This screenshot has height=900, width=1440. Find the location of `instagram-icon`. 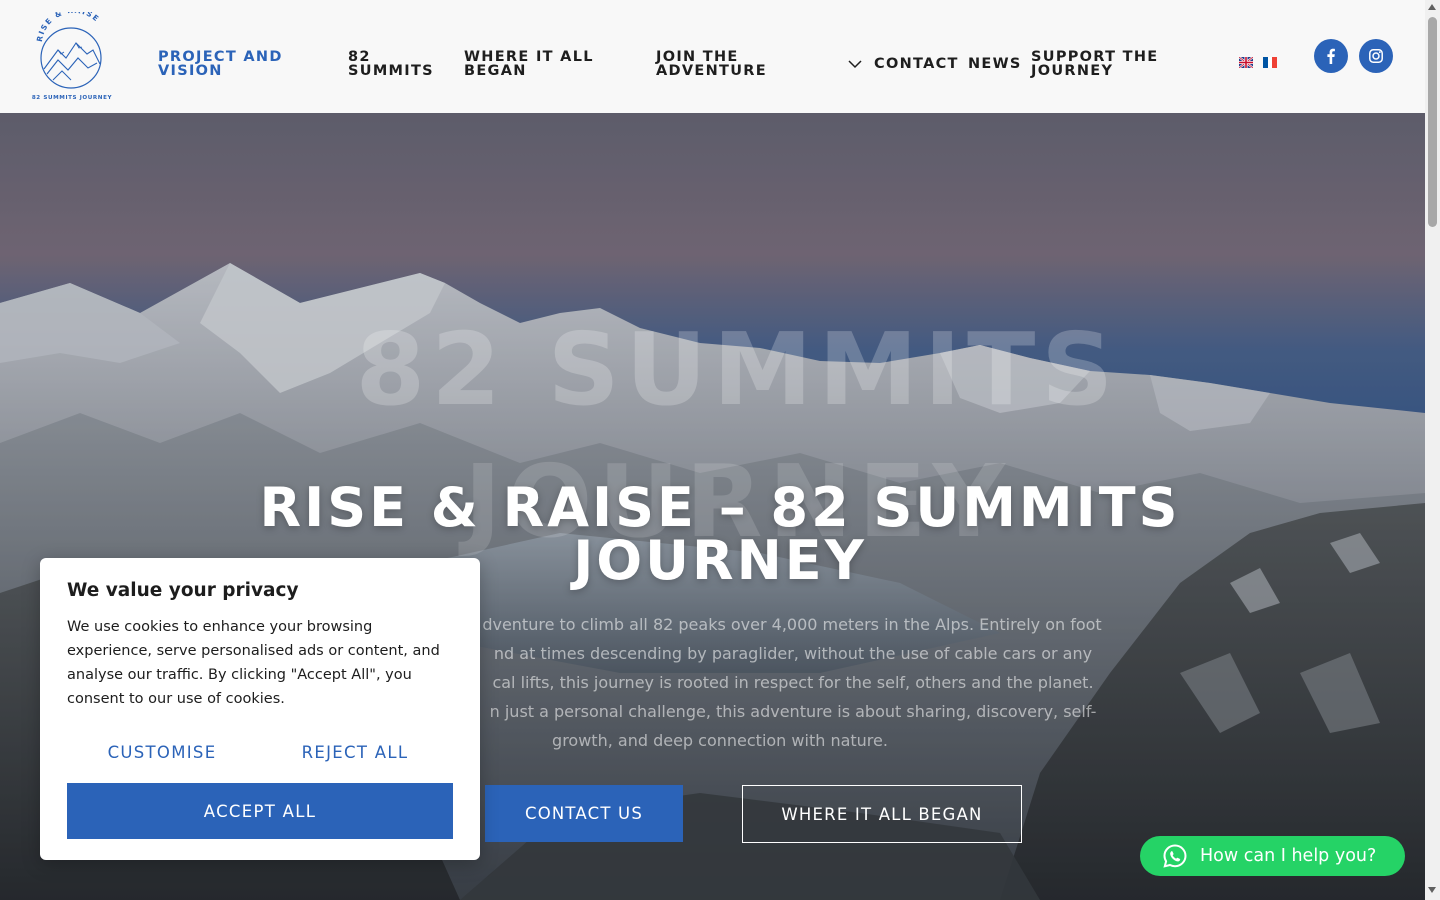

instagram-icon is located at coordinates (1376, 56).